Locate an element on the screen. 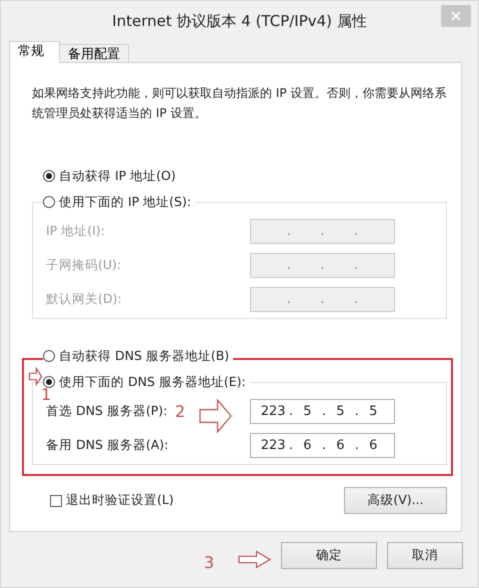  tab: 常规 is located at coordinates (34, 52).